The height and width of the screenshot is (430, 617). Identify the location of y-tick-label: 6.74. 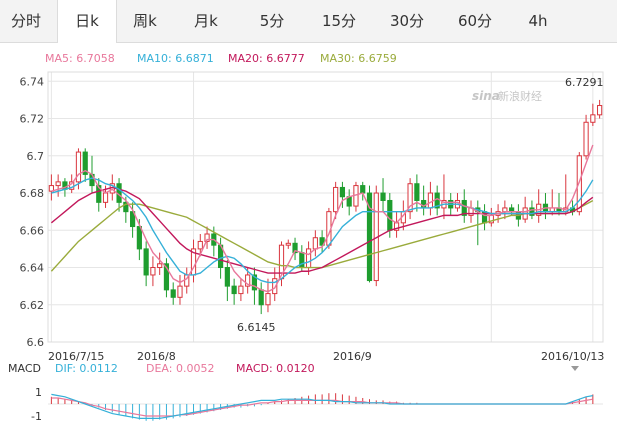
(32, 81).